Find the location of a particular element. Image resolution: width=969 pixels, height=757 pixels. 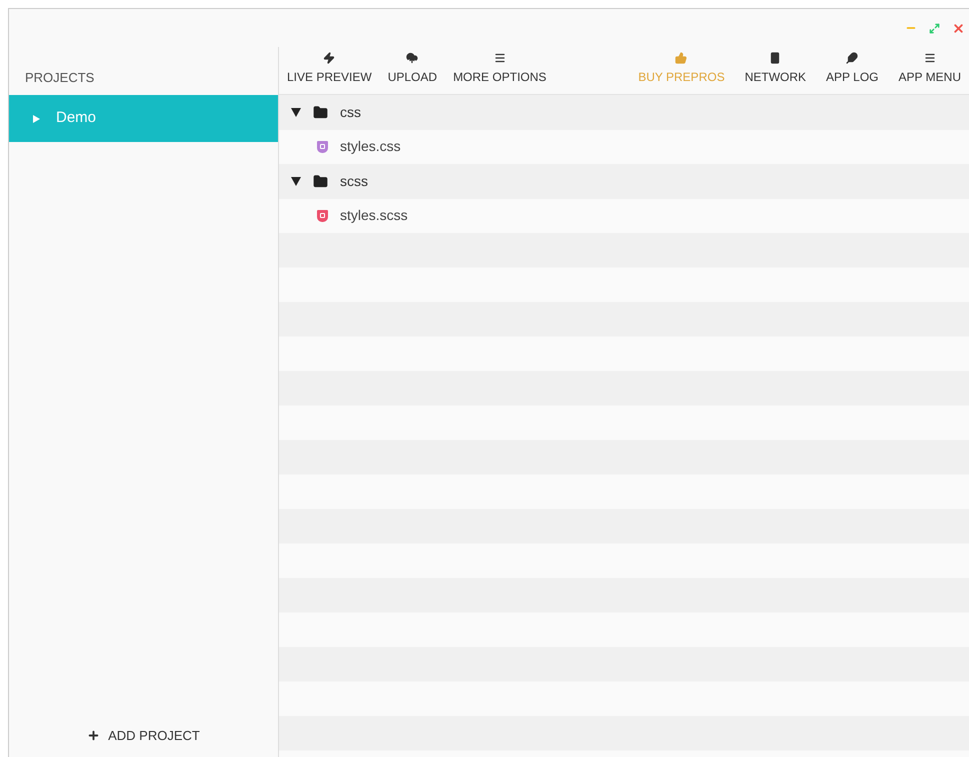

sidebar-heading: PROJECTS is located at coordinates (60, 77).